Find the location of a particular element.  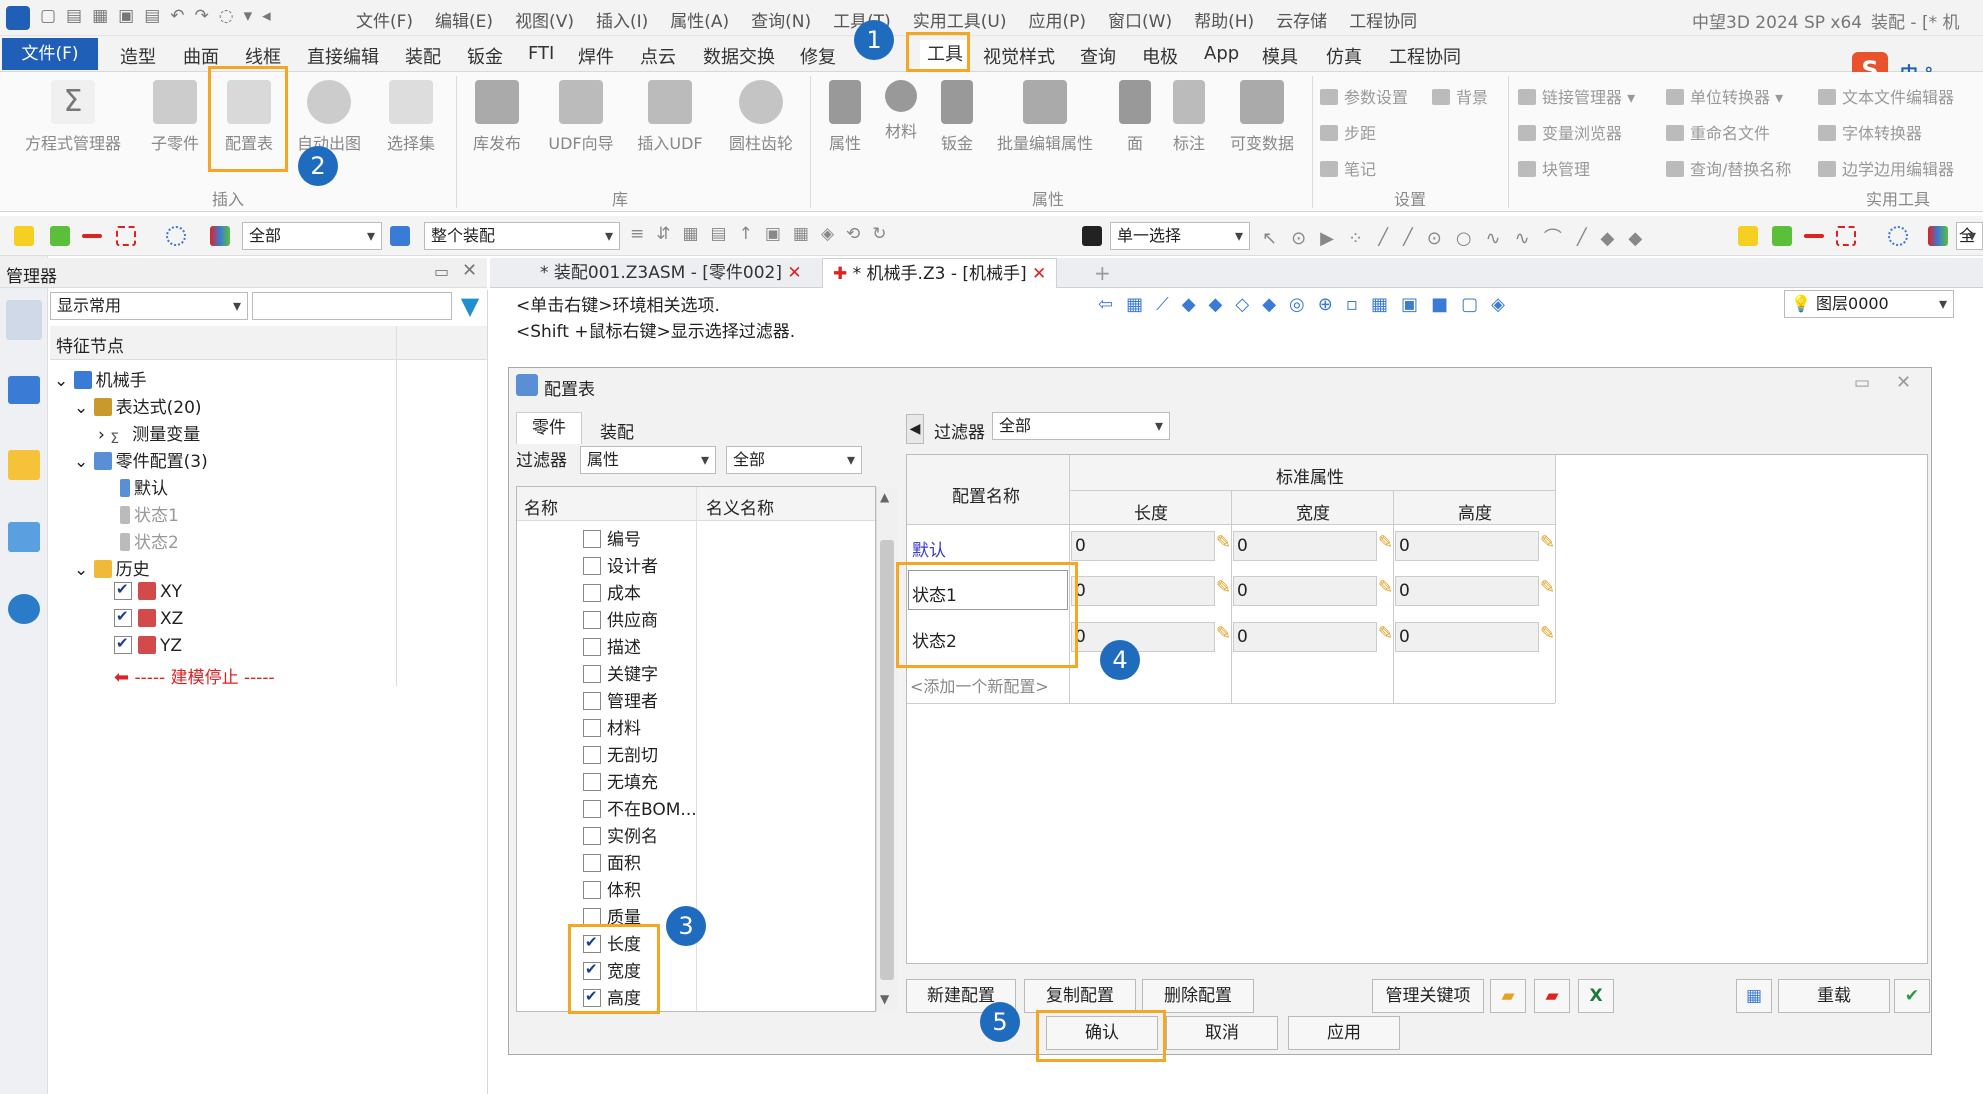

cell-default-length: 0 is located at coordinates (1143, 546).